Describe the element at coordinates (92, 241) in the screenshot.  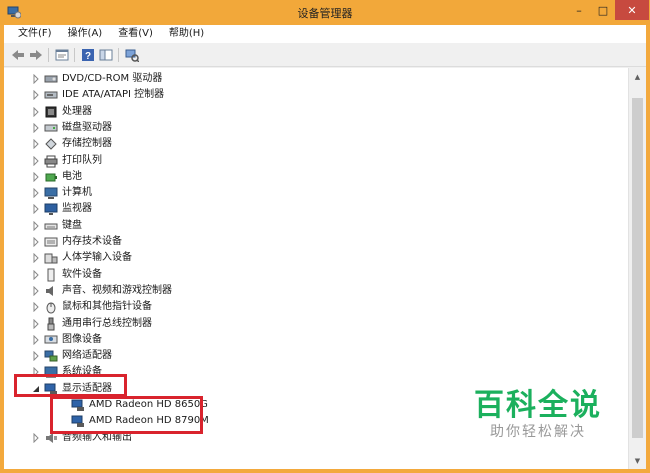
I see `tree-item-label: 内存技术设备` at that location.